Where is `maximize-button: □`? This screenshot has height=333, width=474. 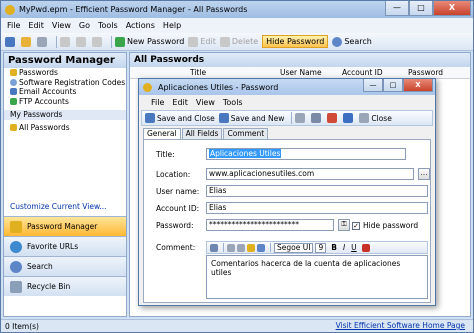
maximize-button: □ is located at coordinates (421, 8).